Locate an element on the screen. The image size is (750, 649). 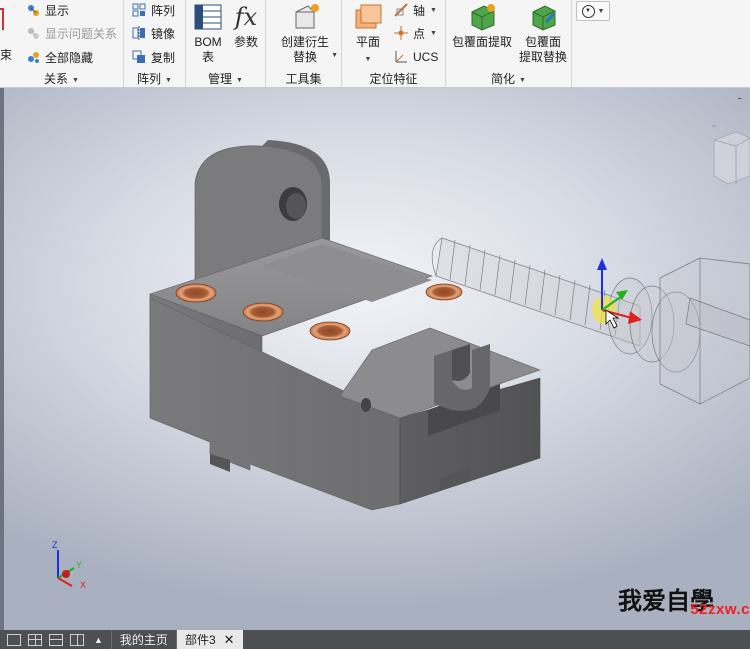
group-productivity: 创建衍生 替换 ▼ 工具集 is located at coordinates (304, 44).